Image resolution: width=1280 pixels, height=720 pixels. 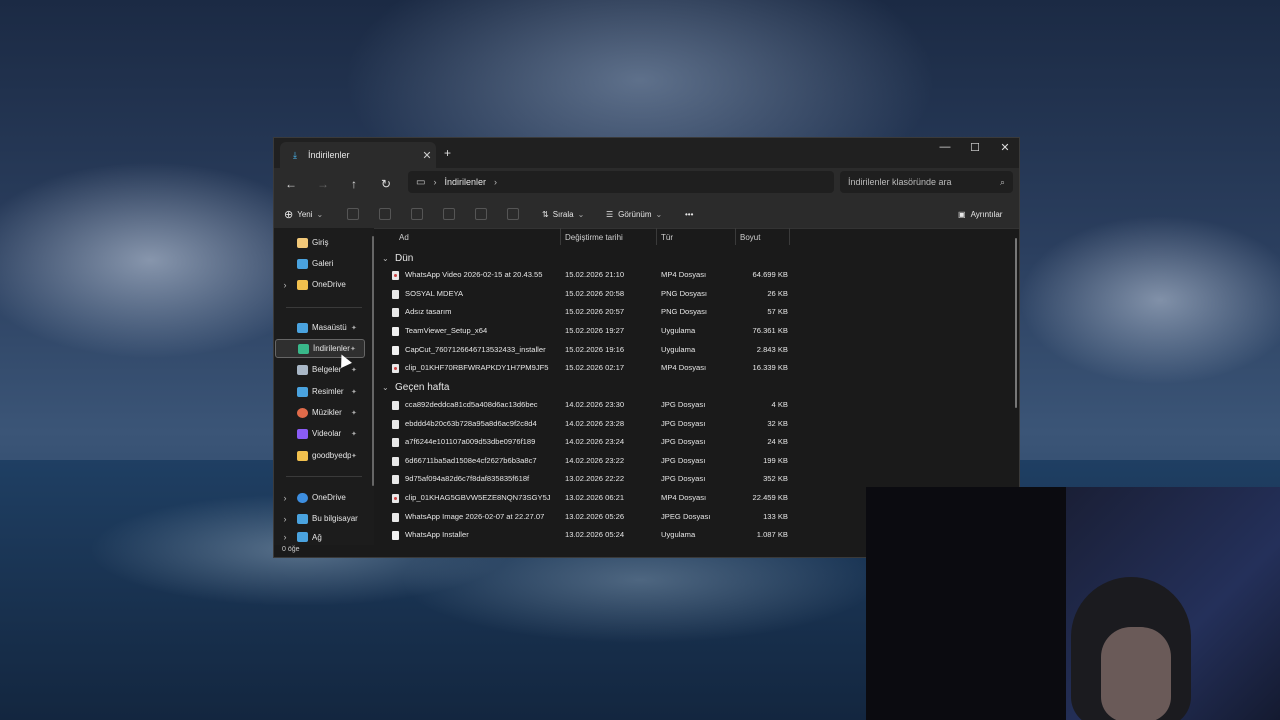 I want to click on column-header-size: Boyut, so click(x=750, y=238).